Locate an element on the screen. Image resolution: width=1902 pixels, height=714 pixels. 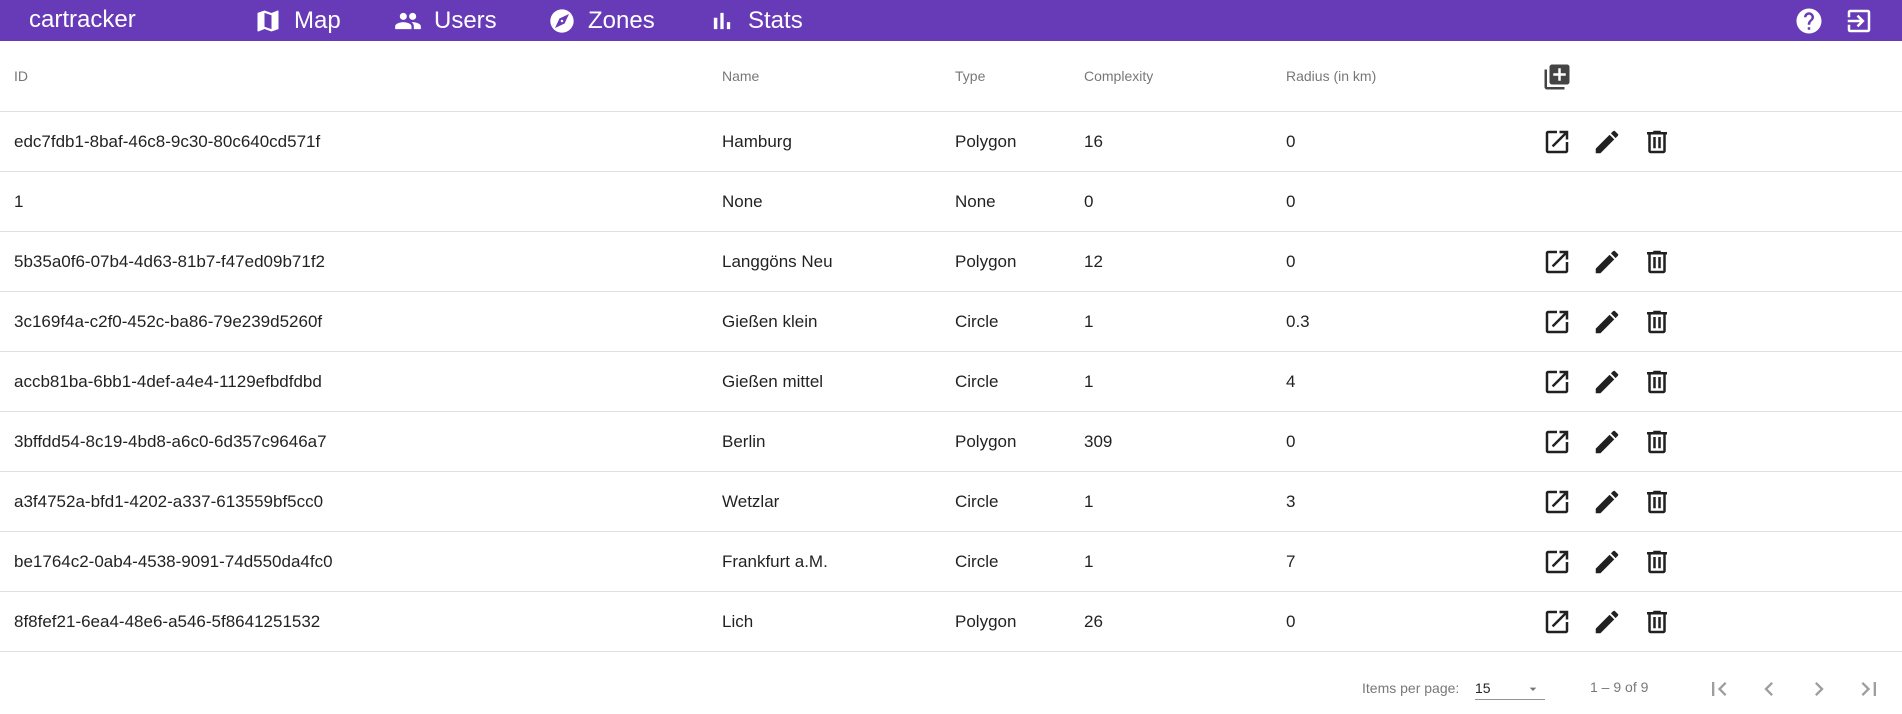
header-radius: Radius (in km) is located at coordinates (1331, 76).